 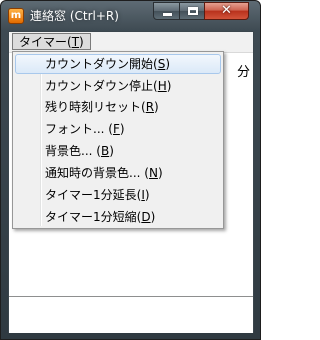 I want to click on timer-display-text: 分, so click(x=243, y=72).